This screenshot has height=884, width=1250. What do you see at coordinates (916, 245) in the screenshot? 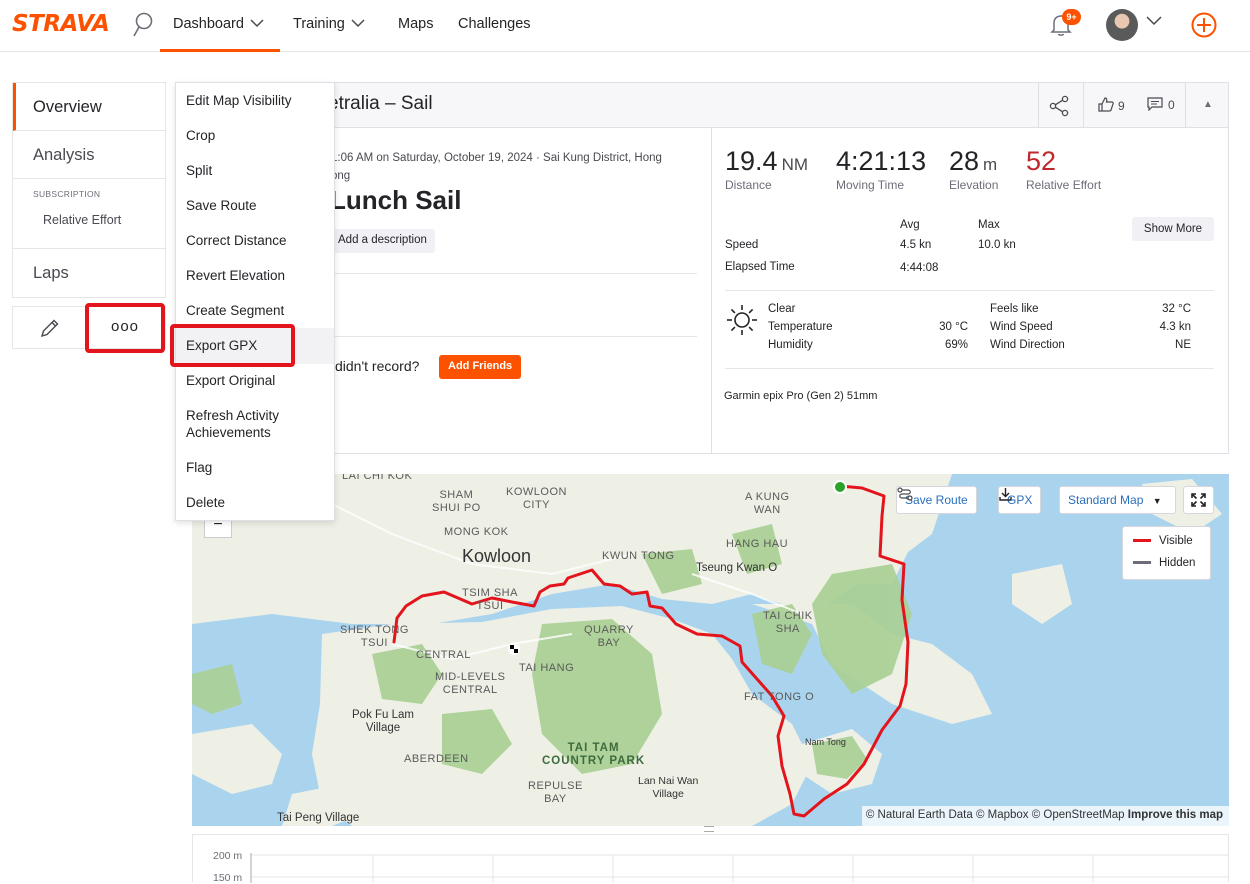
I see `speed-avg: 4.5 kn` at bounding box center [916, 245].